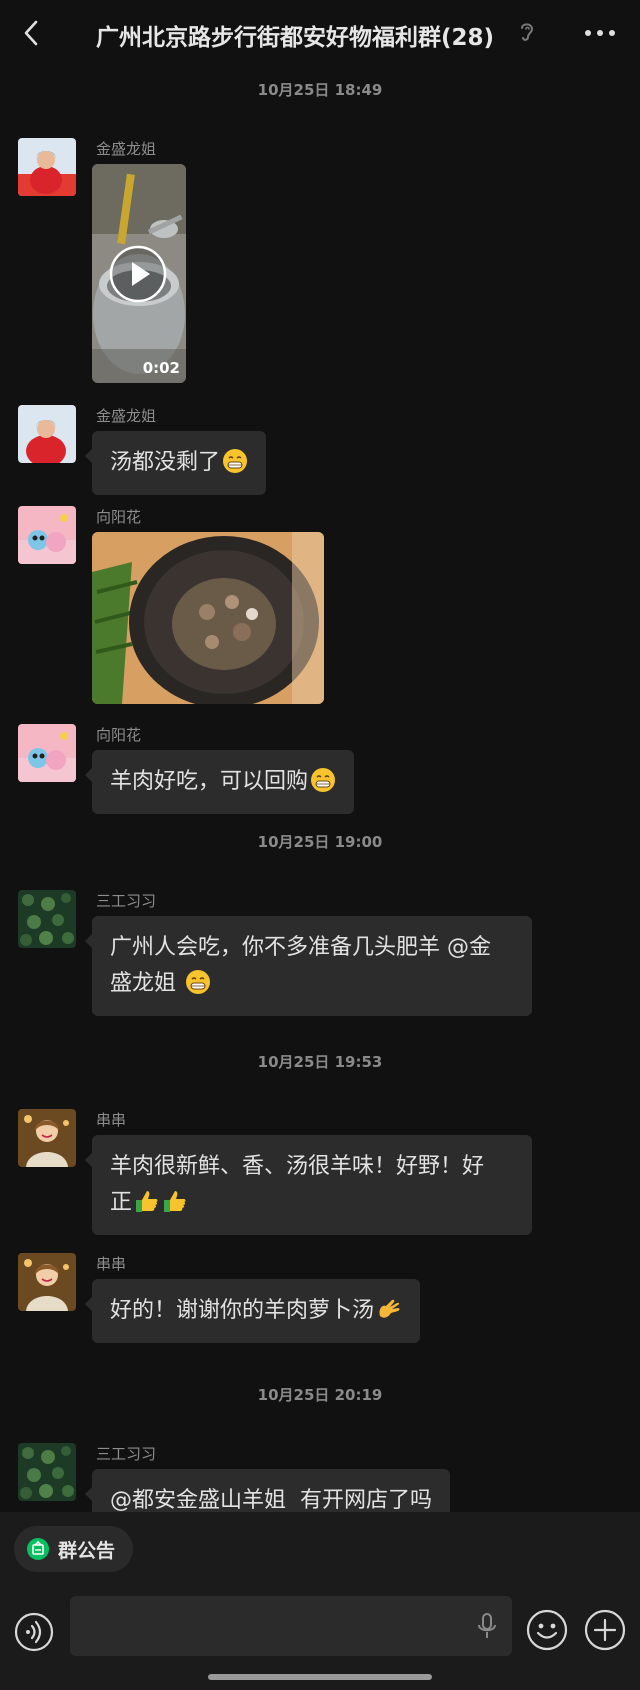 This screenshot has height=1690, width=640. I want to click on announcement-icon, so click(38, 1549).